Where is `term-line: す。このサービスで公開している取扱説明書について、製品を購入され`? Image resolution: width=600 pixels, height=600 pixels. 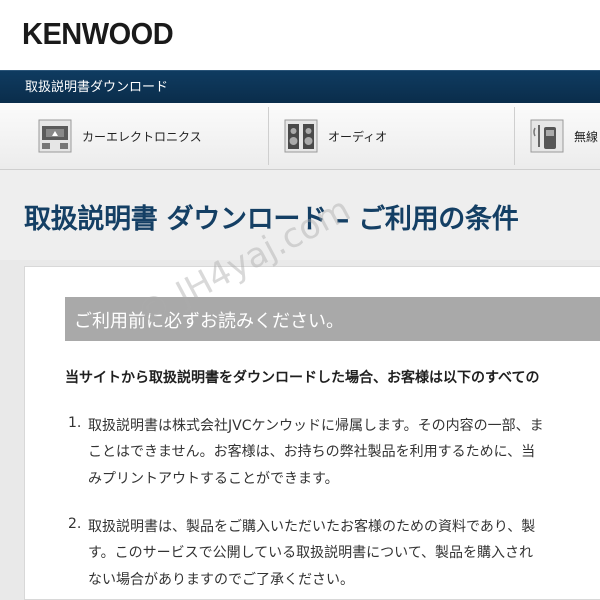 term-line: す。このサービスで公開している取扱説明書について、製品を購入され is located at coordinates (311, 553).